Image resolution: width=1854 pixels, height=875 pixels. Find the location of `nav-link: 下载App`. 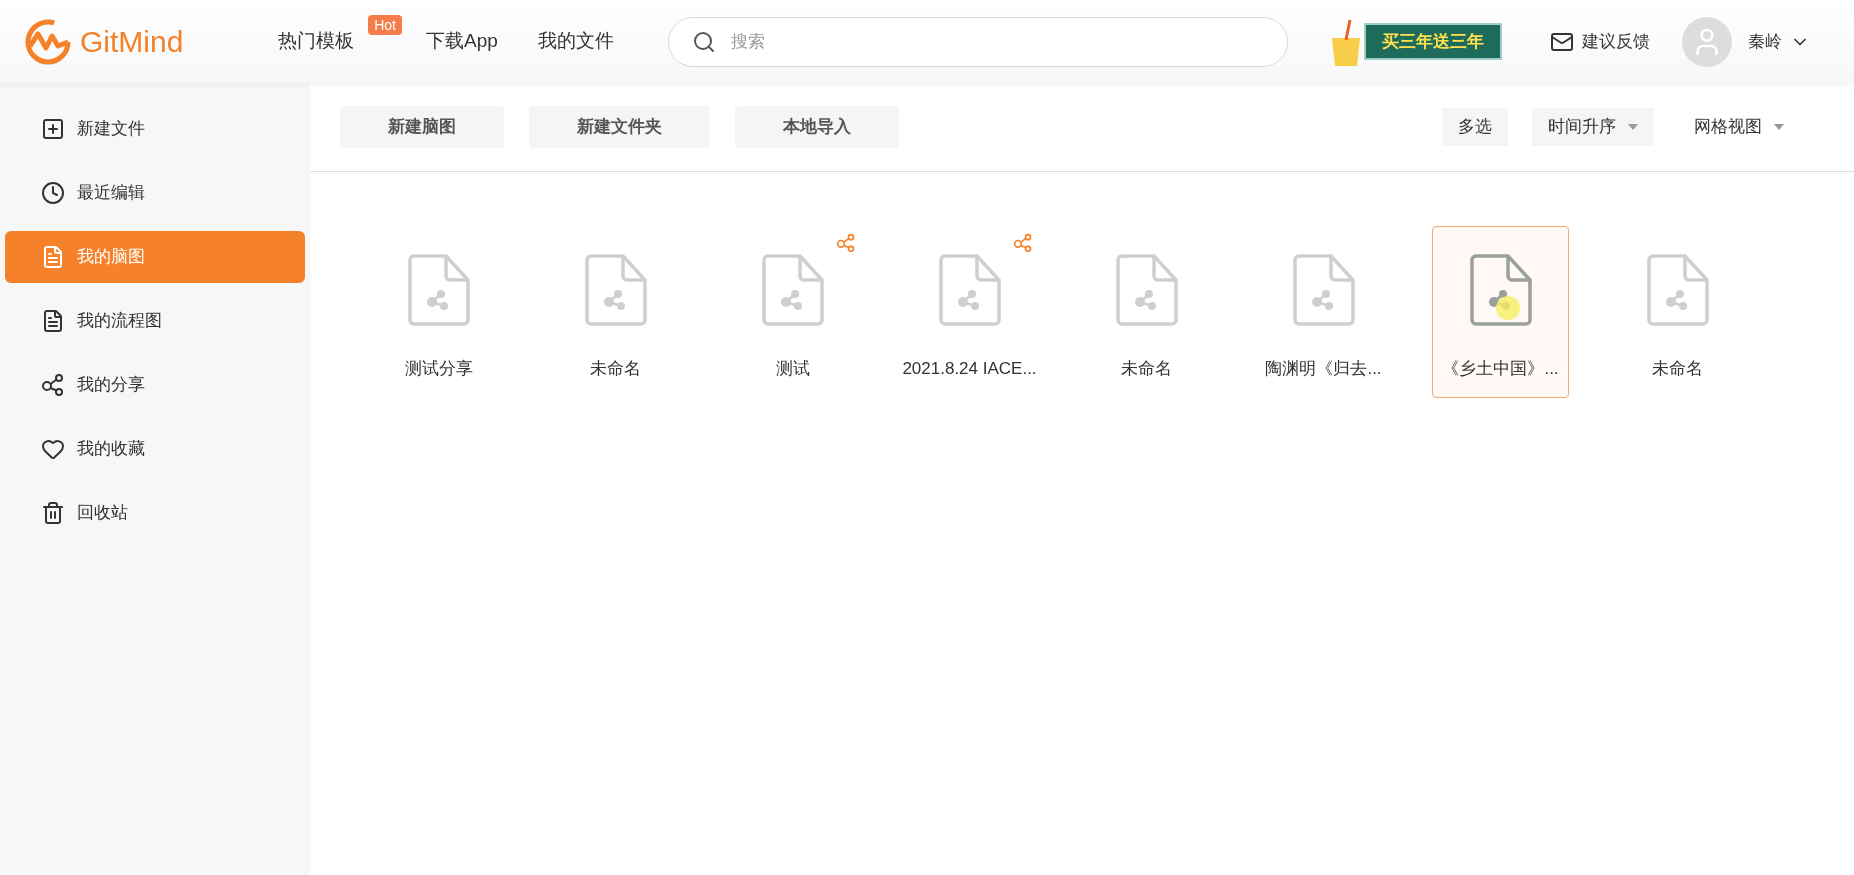

nav-link: 下载App is located at coordinates (462, 41).